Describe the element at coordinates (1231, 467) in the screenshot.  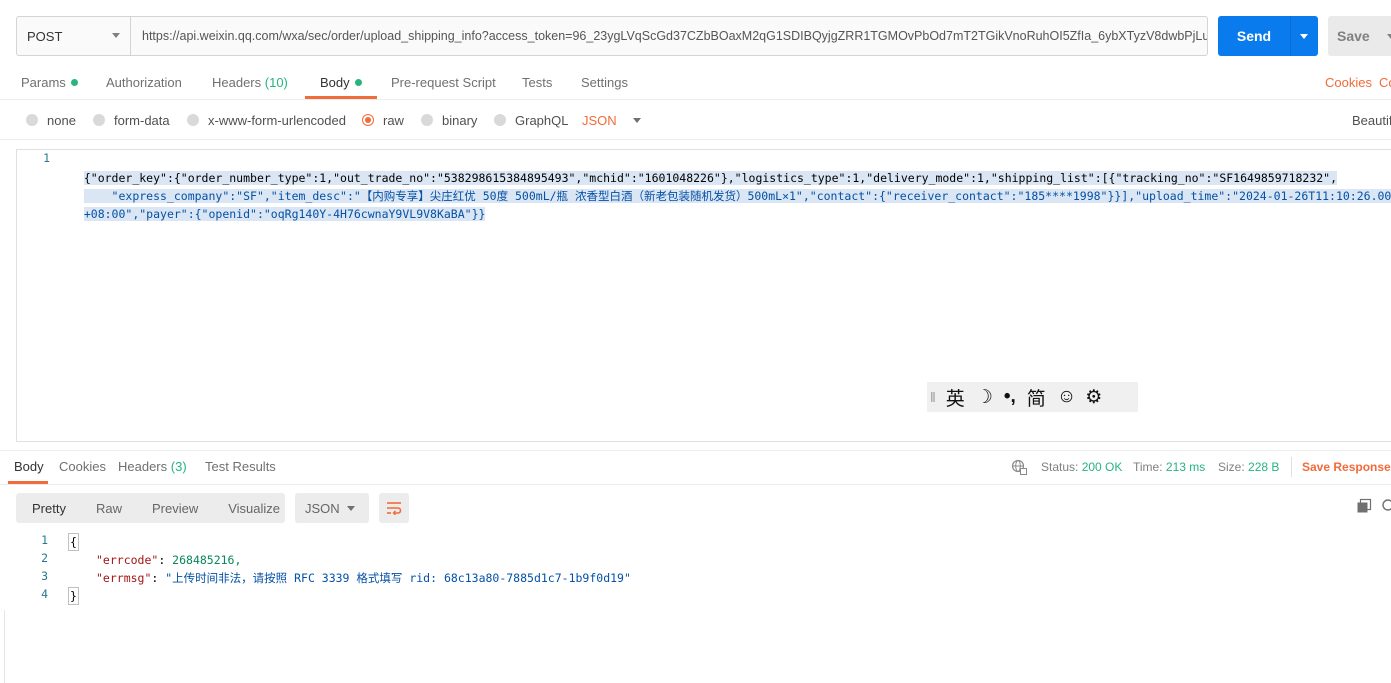
I see `size-label: Size:` at that location.